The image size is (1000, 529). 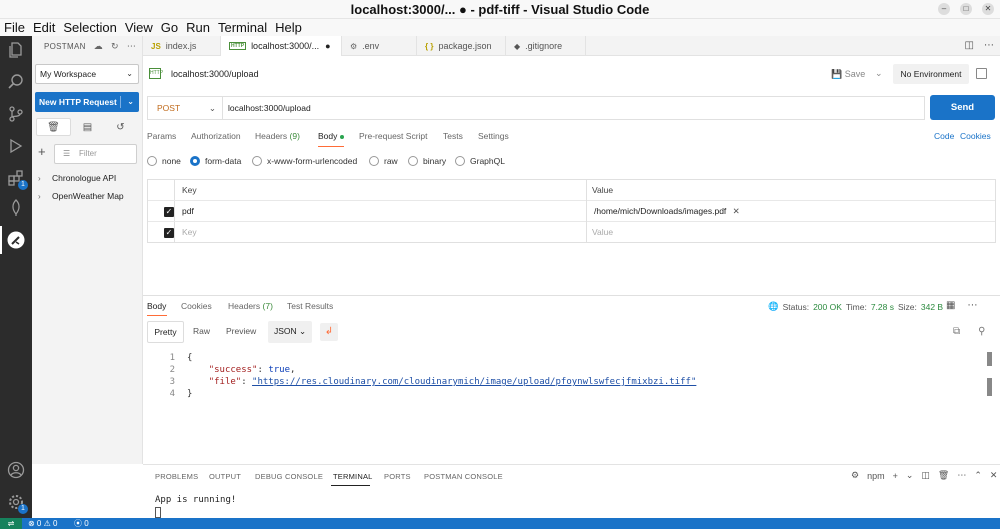 I want to click on menu-run: Run, so click(x=198, y=27).